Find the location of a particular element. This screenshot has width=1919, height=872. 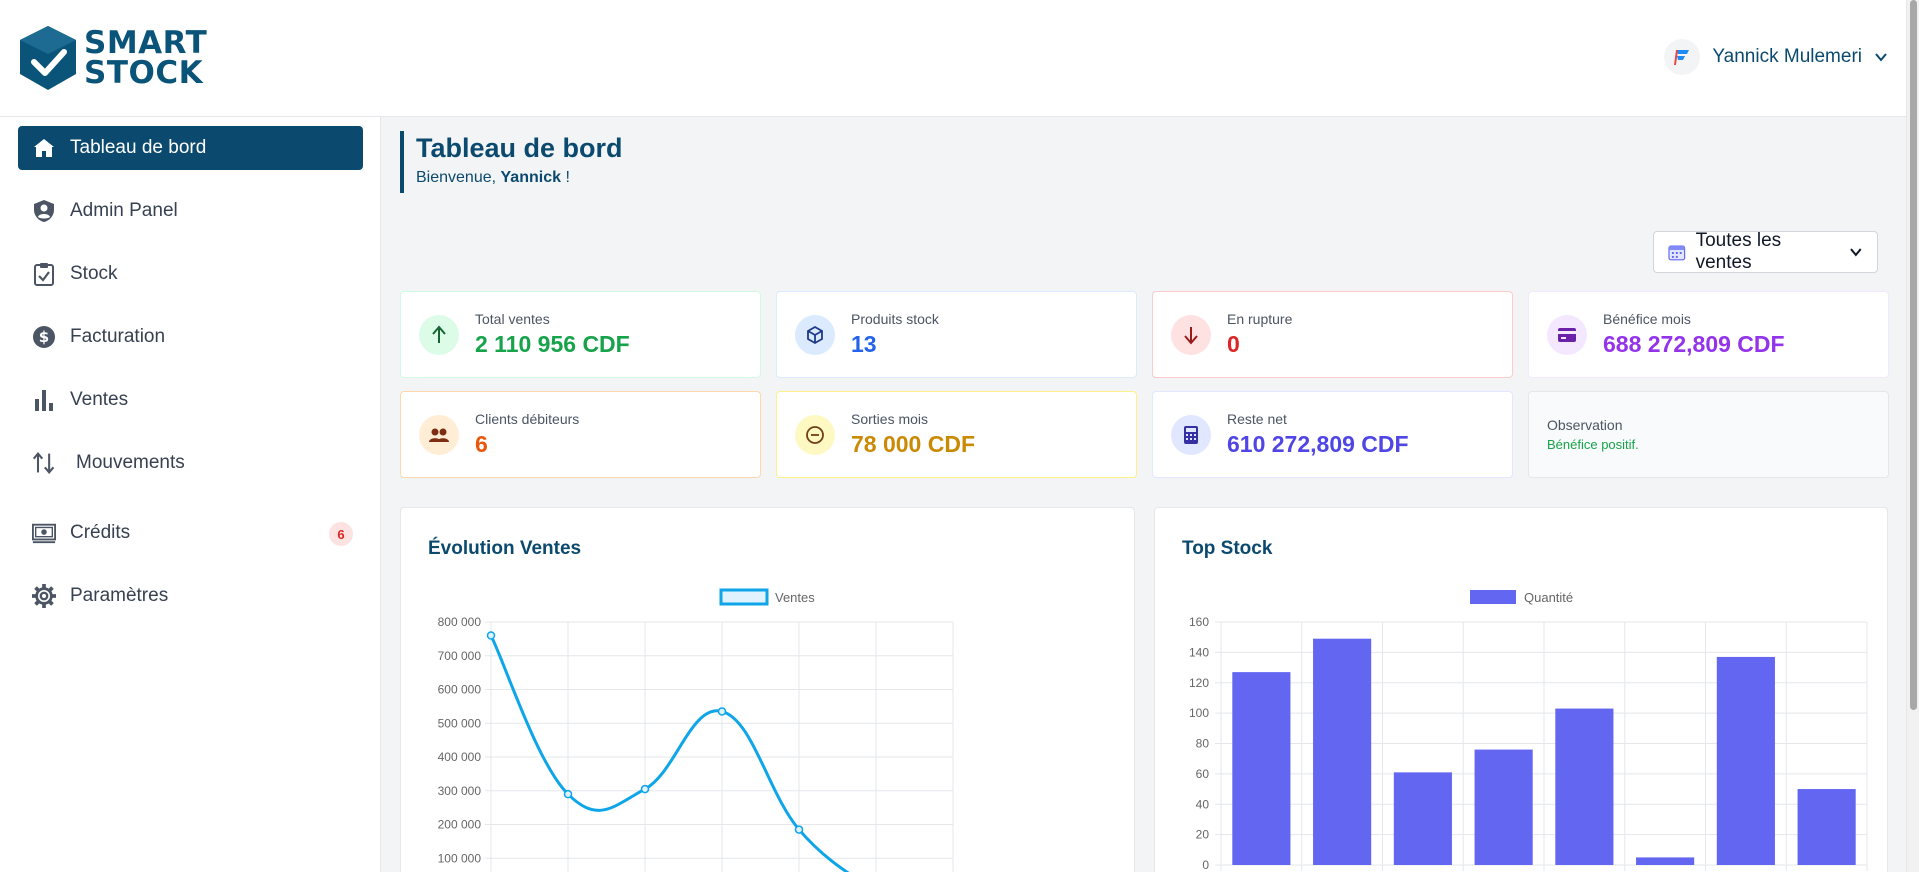

page-header: Tableau de bord Bienvenue, Yannick ! is located at coordinates (511, 162).